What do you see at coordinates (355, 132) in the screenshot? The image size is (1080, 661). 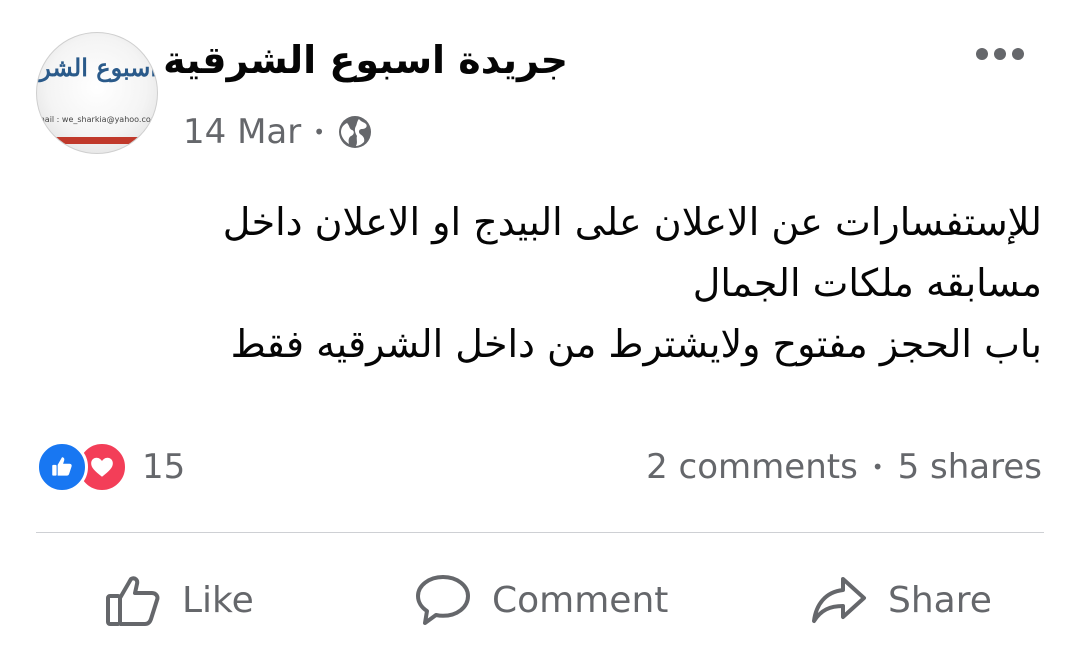 I see `globe-icon` at bounding box center [355, 132].